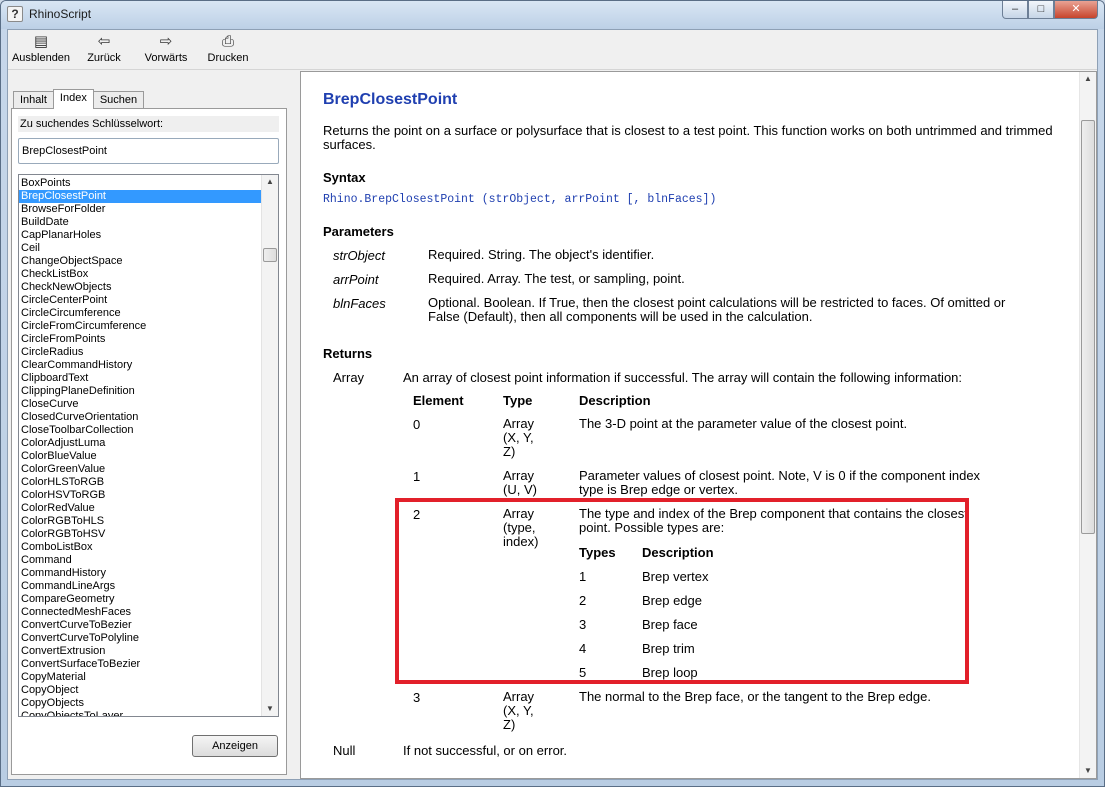  Describe the element at coordinates (1041, 10) in the screenshot. I see `maximize-button: □` at that location.